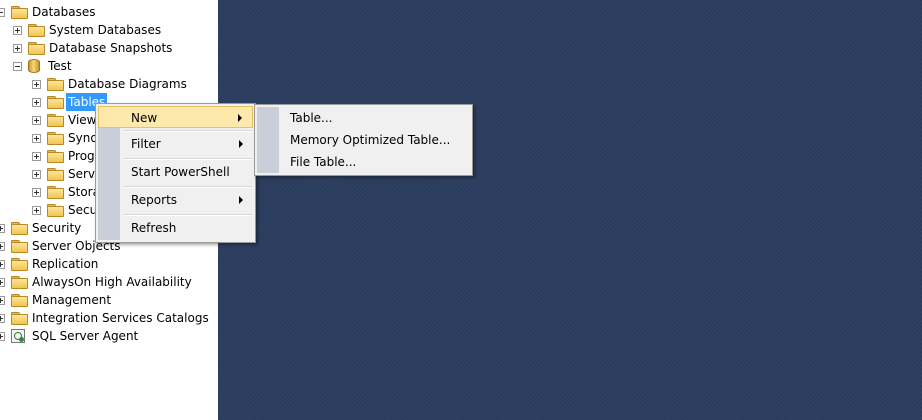 Image resolution: width=922 pixels, height=420 pixels. Describe the element at coordinates (42, 66) in the screenshot. I see `tree-node-test: Test` at that location.